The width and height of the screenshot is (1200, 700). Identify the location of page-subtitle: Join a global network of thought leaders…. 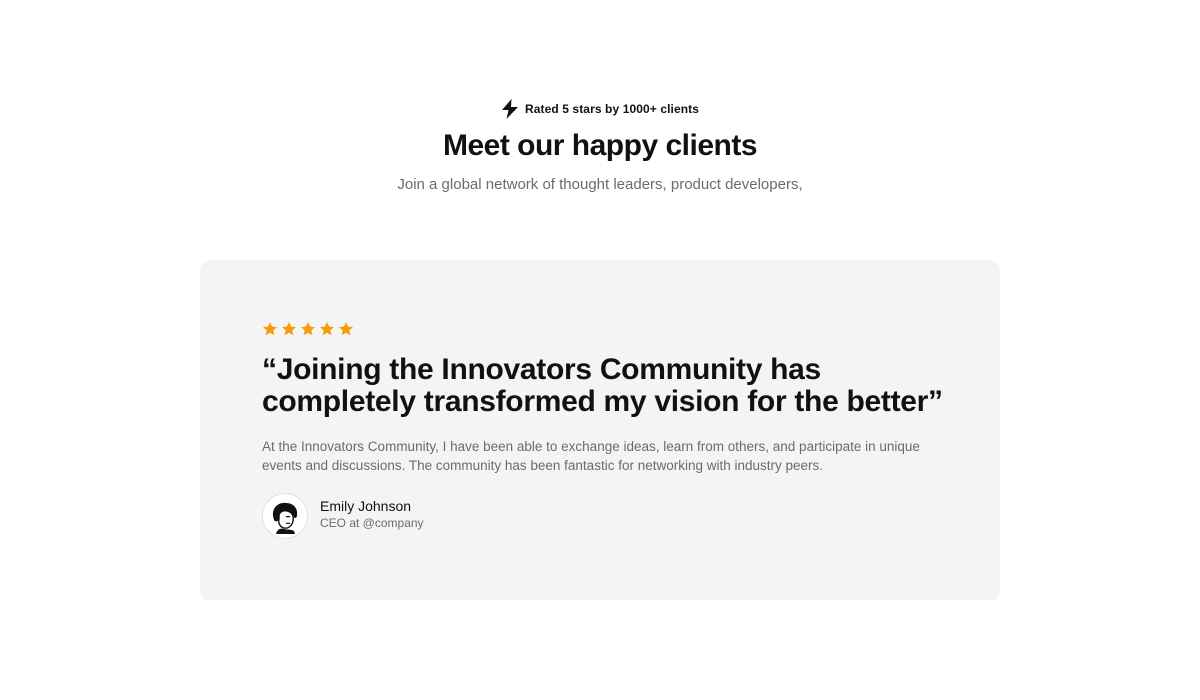
(600, 184).